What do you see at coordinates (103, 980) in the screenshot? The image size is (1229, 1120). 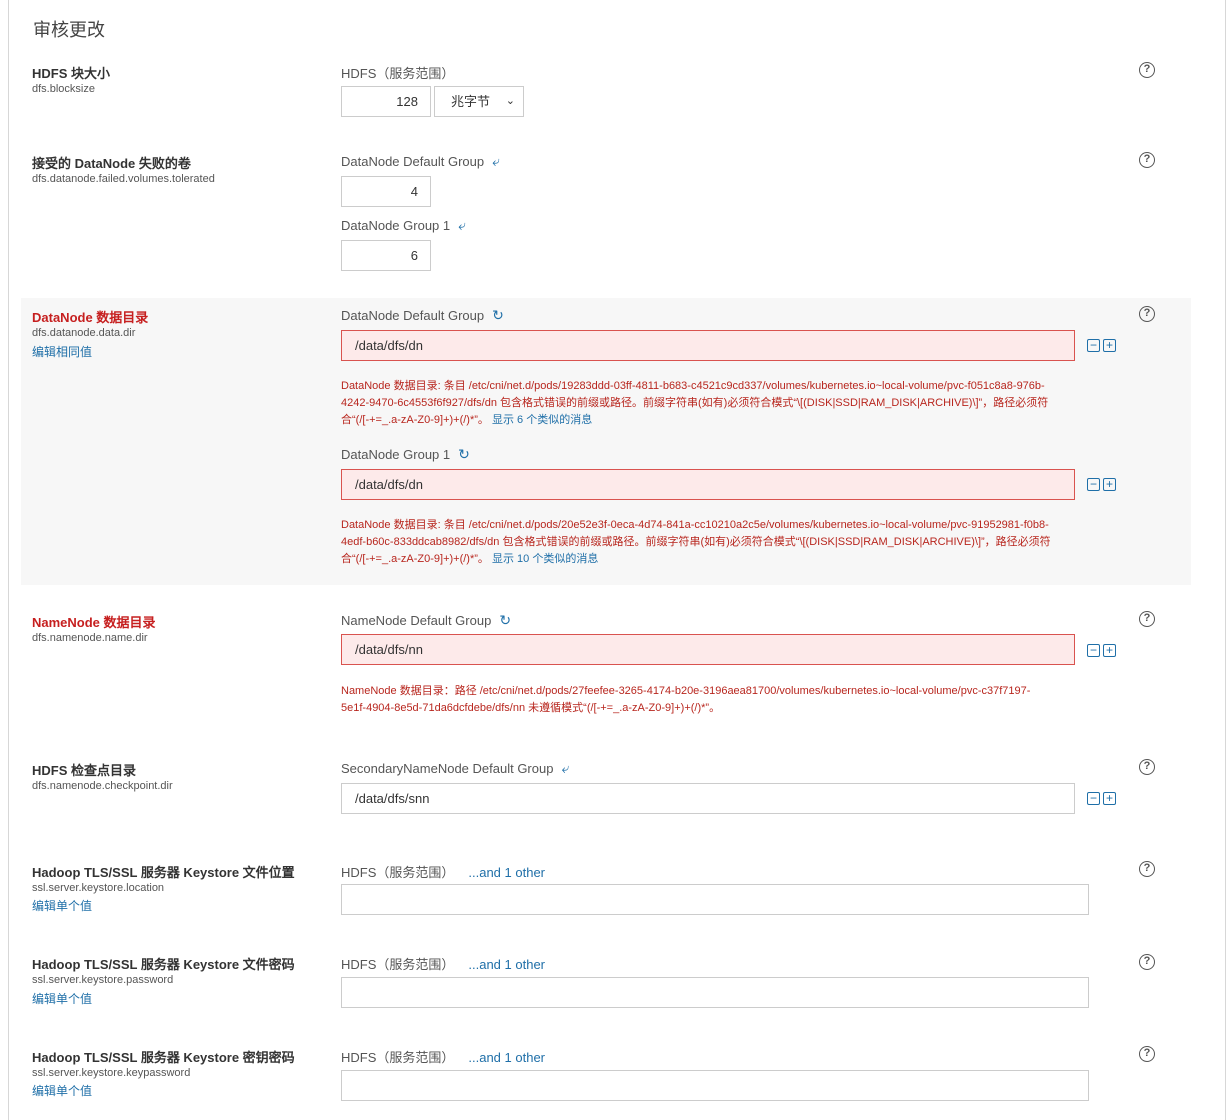 I see `keystore-password-key: ssl.server.keystore.password` at bounding box center [103, 980].